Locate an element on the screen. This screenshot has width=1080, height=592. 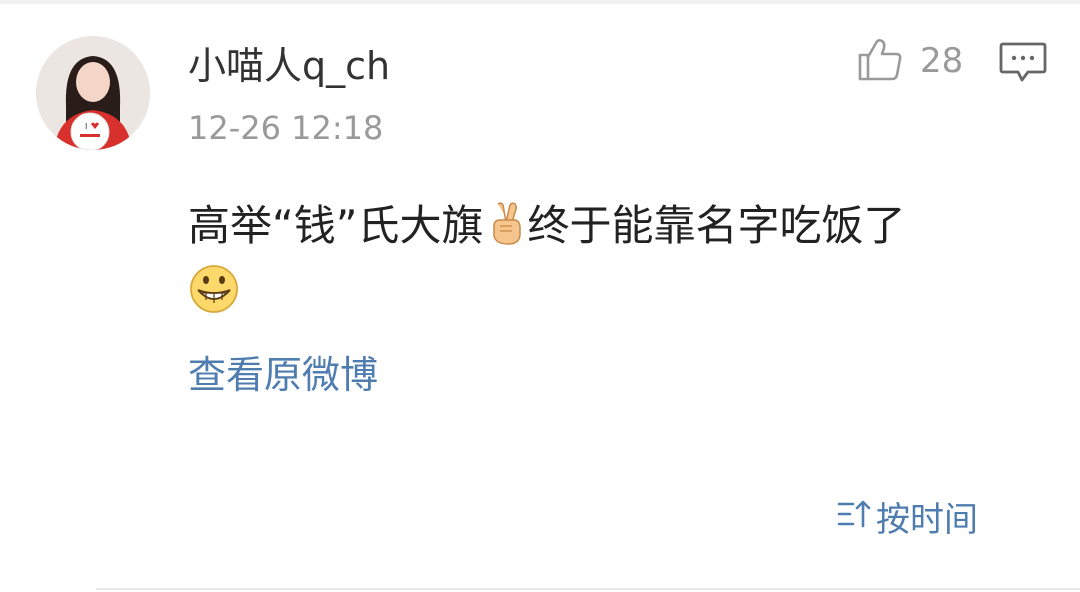
comment-text-part1: 高举“钱”氏大旗 is located at coordinates (336, 225).